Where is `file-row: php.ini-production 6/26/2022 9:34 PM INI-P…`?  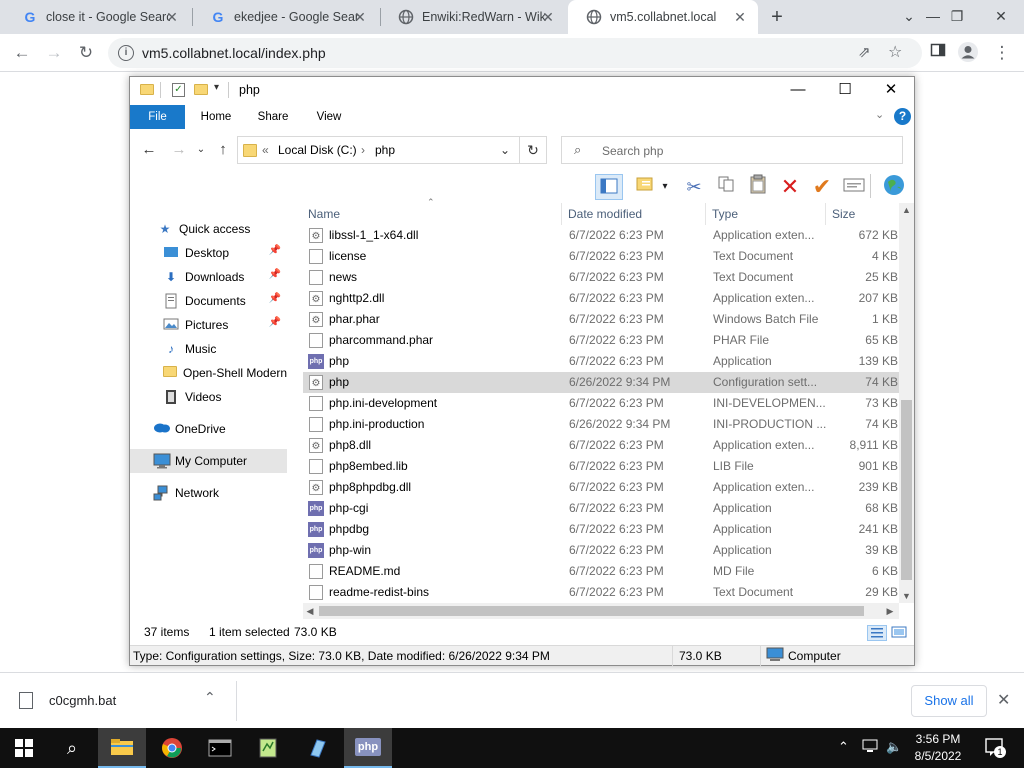 file-row: php.ini-production 6/26/2022 9:34 PM INI-P… is located at coordinates (601, 424).